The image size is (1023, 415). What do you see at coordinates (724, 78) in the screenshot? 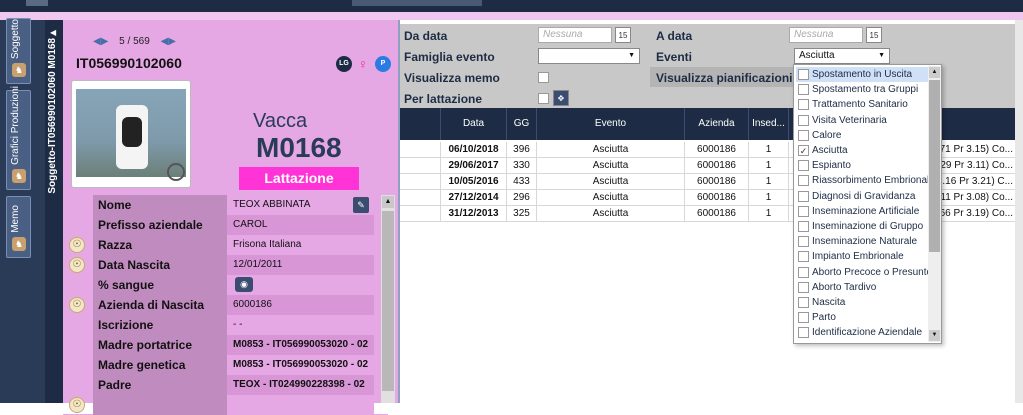
I see `visualizza-pianificazioni-label: Visualizza pianificazioni` at bounding box center [724, 78].